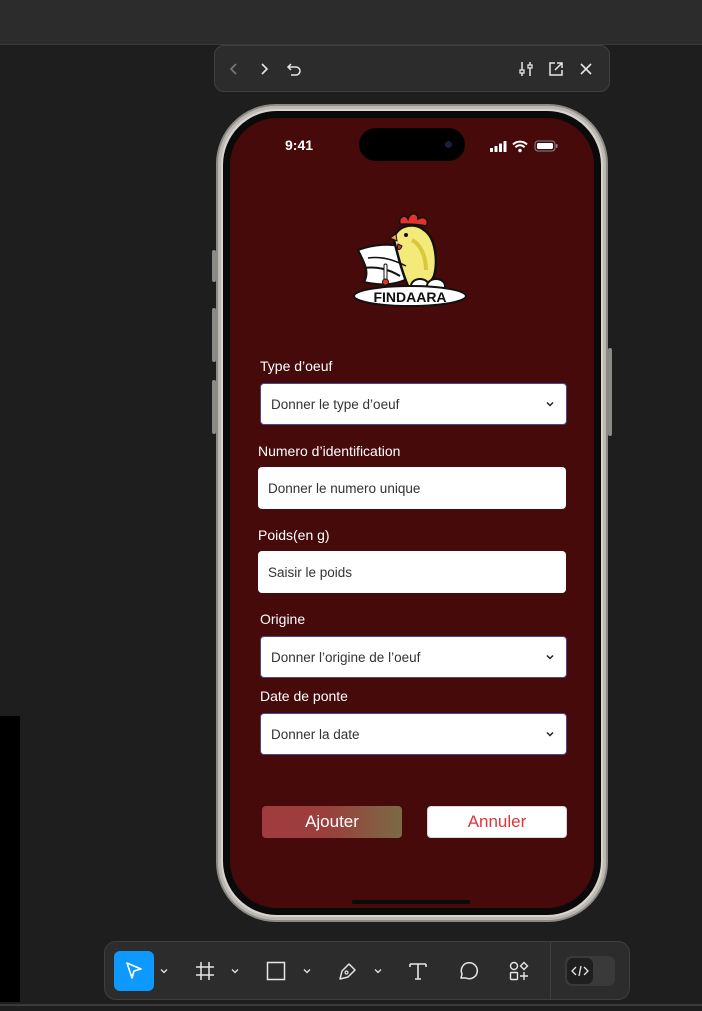  I want to click on rectangle-tool-dropdown, so click(307, 971).